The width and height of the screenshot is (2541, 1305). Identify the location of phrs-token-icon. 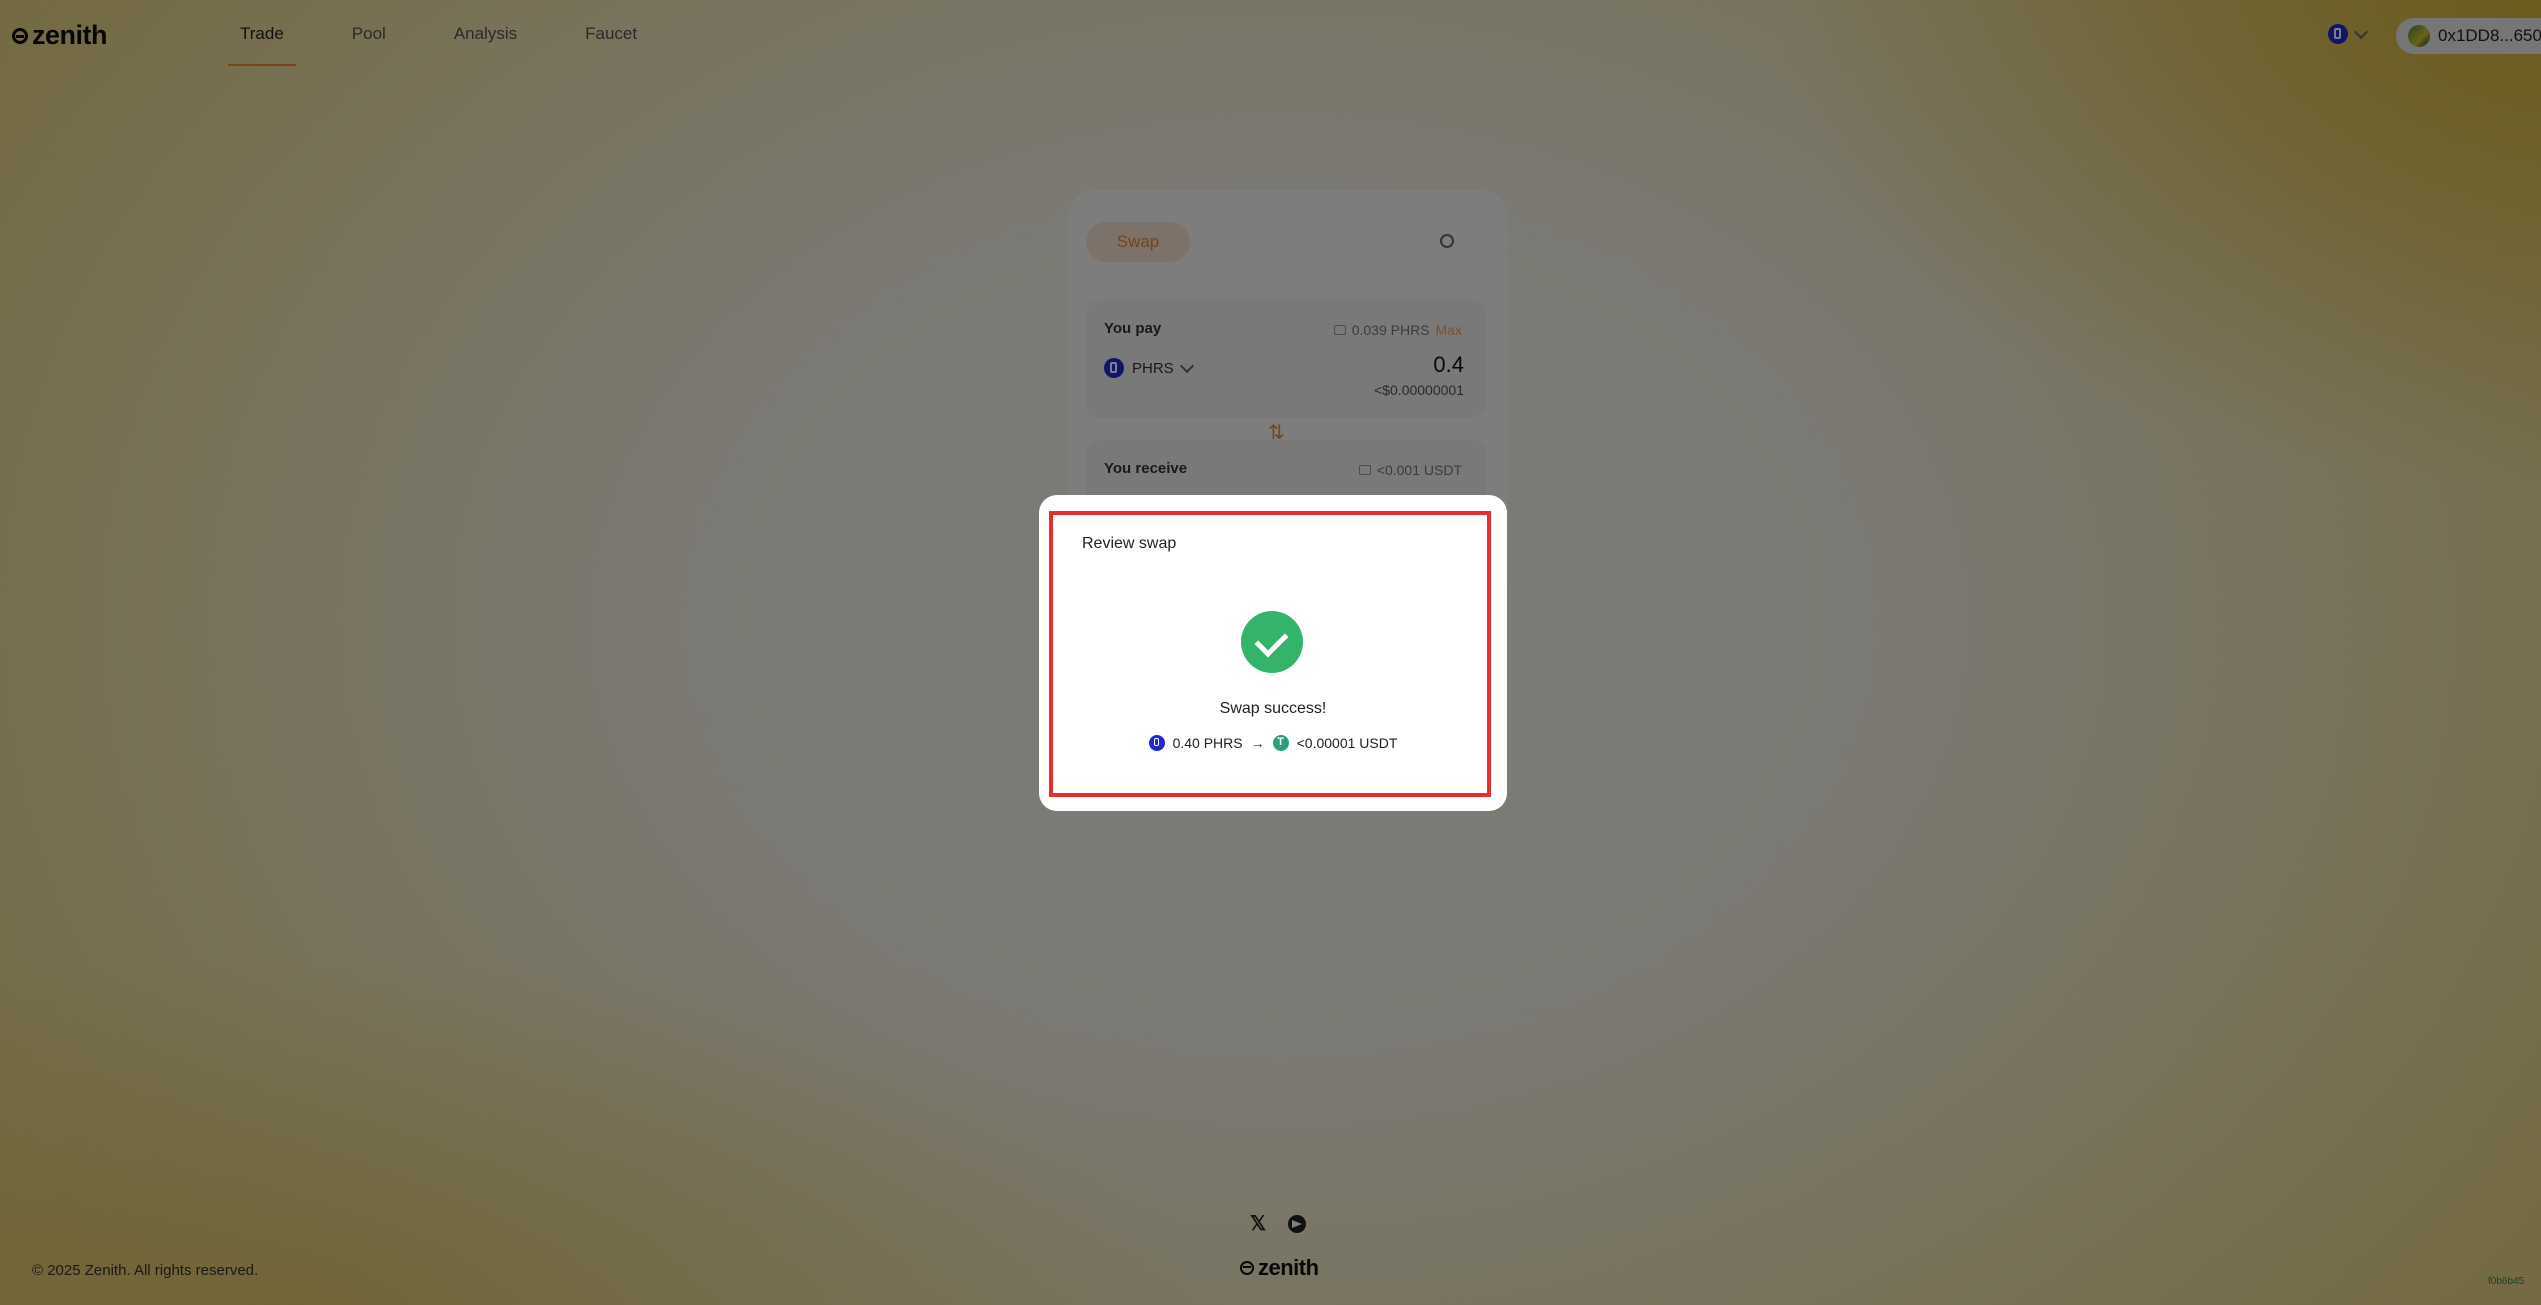
(1156, 743).